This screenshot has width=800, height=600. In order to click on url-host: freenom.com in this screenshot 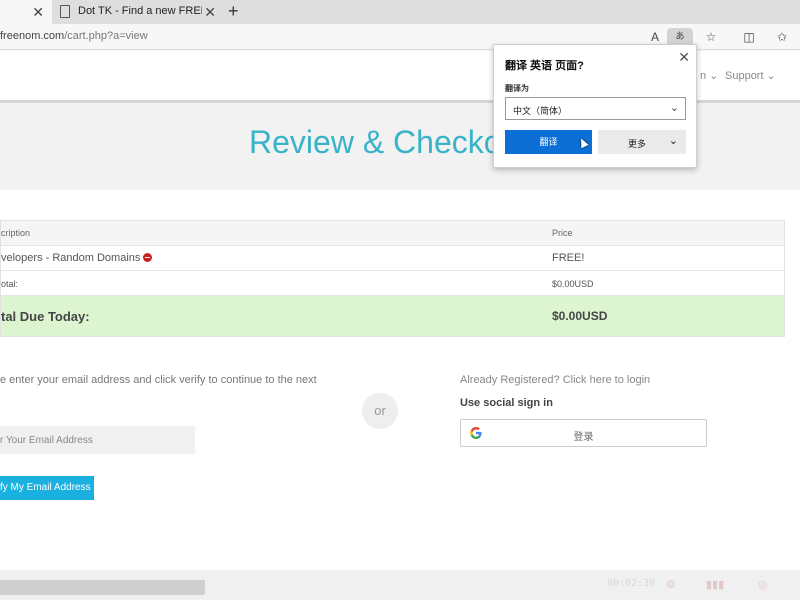, I will do `click(32, 36)`.